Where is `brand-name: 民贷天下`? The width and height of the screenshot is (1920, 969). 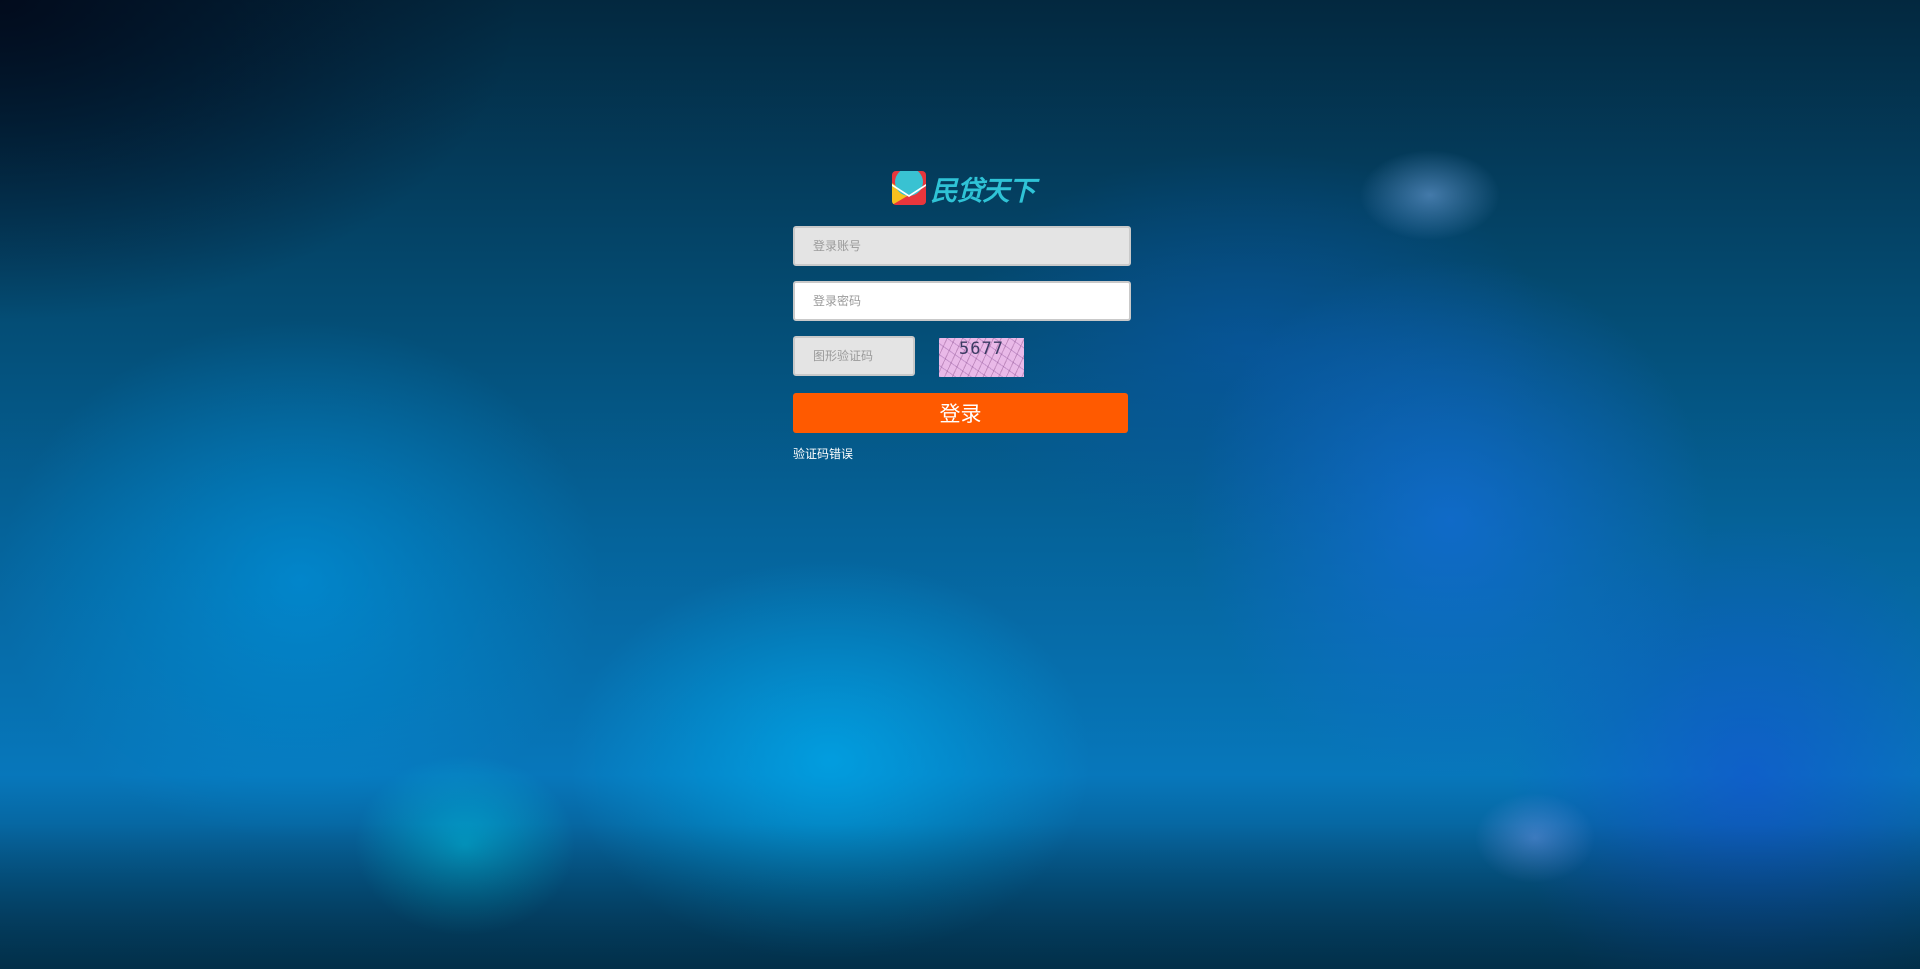 brand-name: 民贷天下 is located at coordinates (983, 190).